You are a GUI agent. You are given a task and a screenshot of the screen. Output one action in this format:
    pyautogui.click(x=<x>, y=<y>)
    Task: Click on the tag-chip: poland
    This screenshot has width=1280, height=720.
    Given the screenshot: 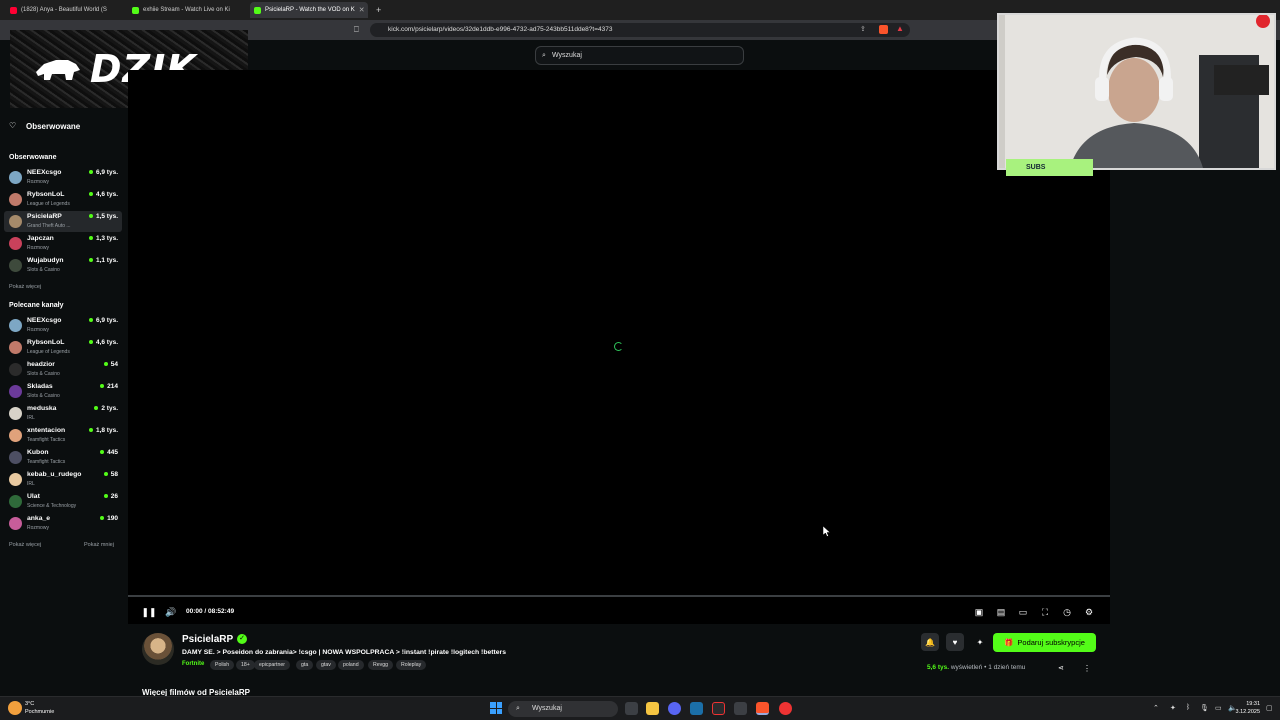 What is the action you would take?
    pyautogui.click(x=351, y=665)
    